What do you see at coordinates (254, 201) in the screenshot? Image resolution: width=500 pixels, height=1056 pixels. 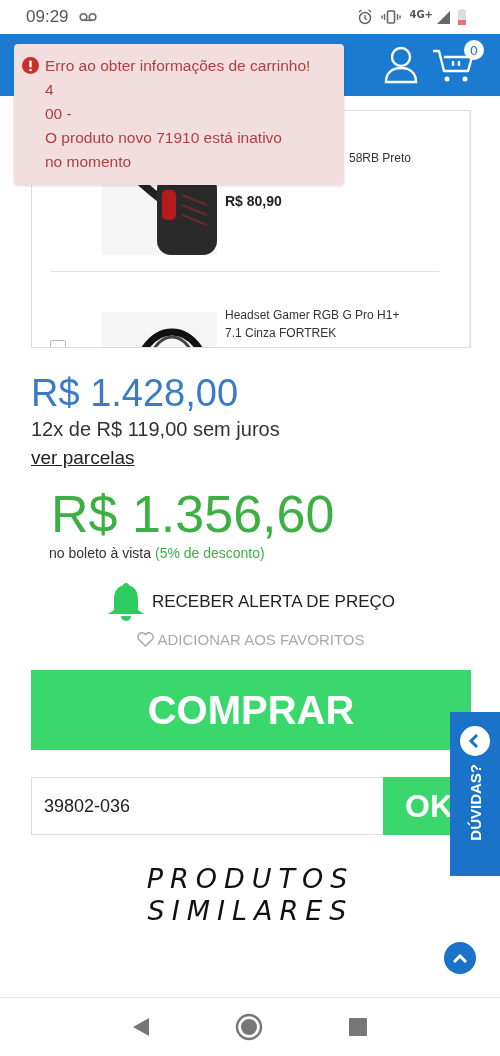 I see `product-price: R$ 80,90` at bounding box center [254, 201].